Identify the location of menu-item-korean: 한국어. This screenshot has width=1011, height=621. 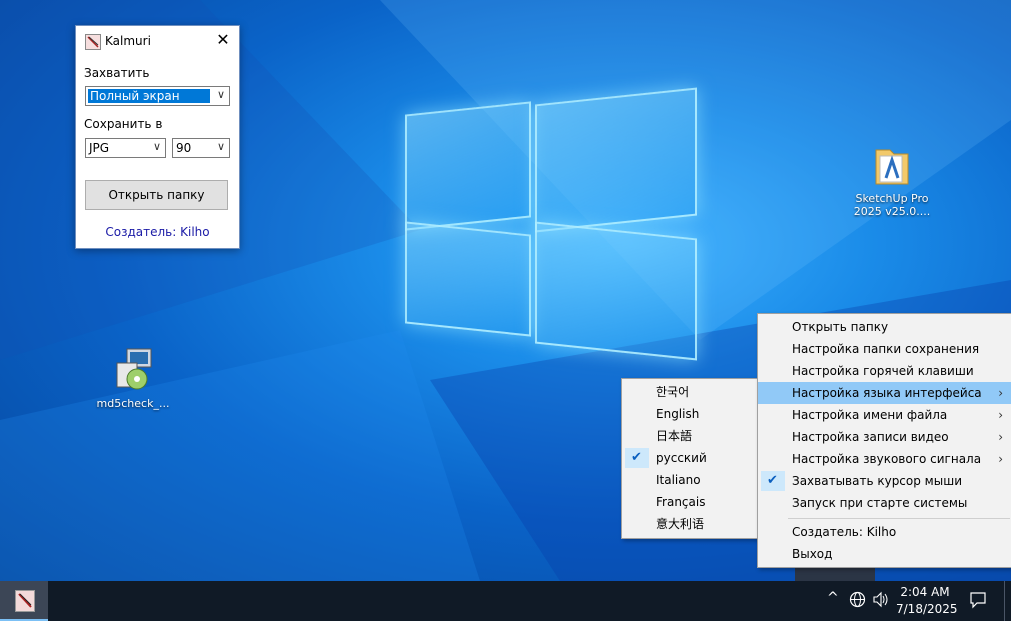
(690, 392).